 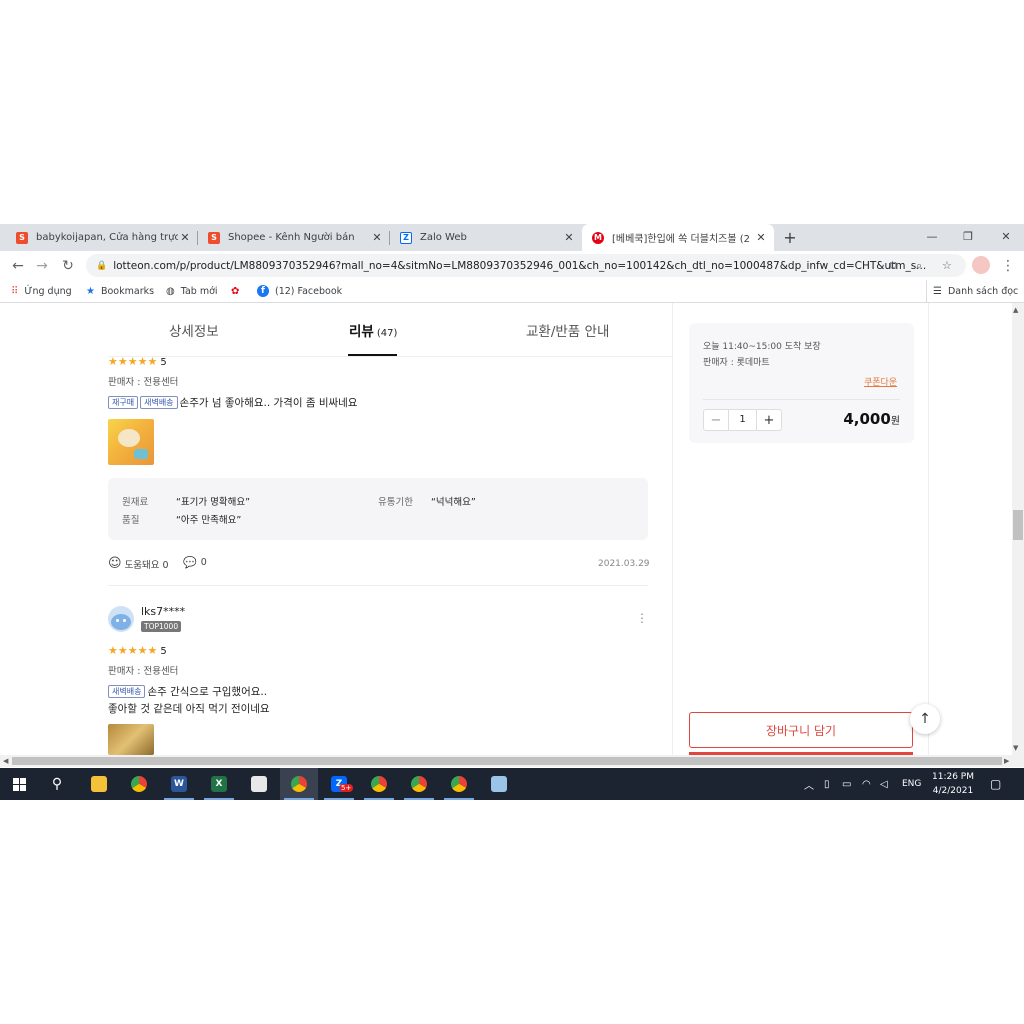 I want to click on scroll-down-arrow-icon: ▼, so click(x=1015, y=748).